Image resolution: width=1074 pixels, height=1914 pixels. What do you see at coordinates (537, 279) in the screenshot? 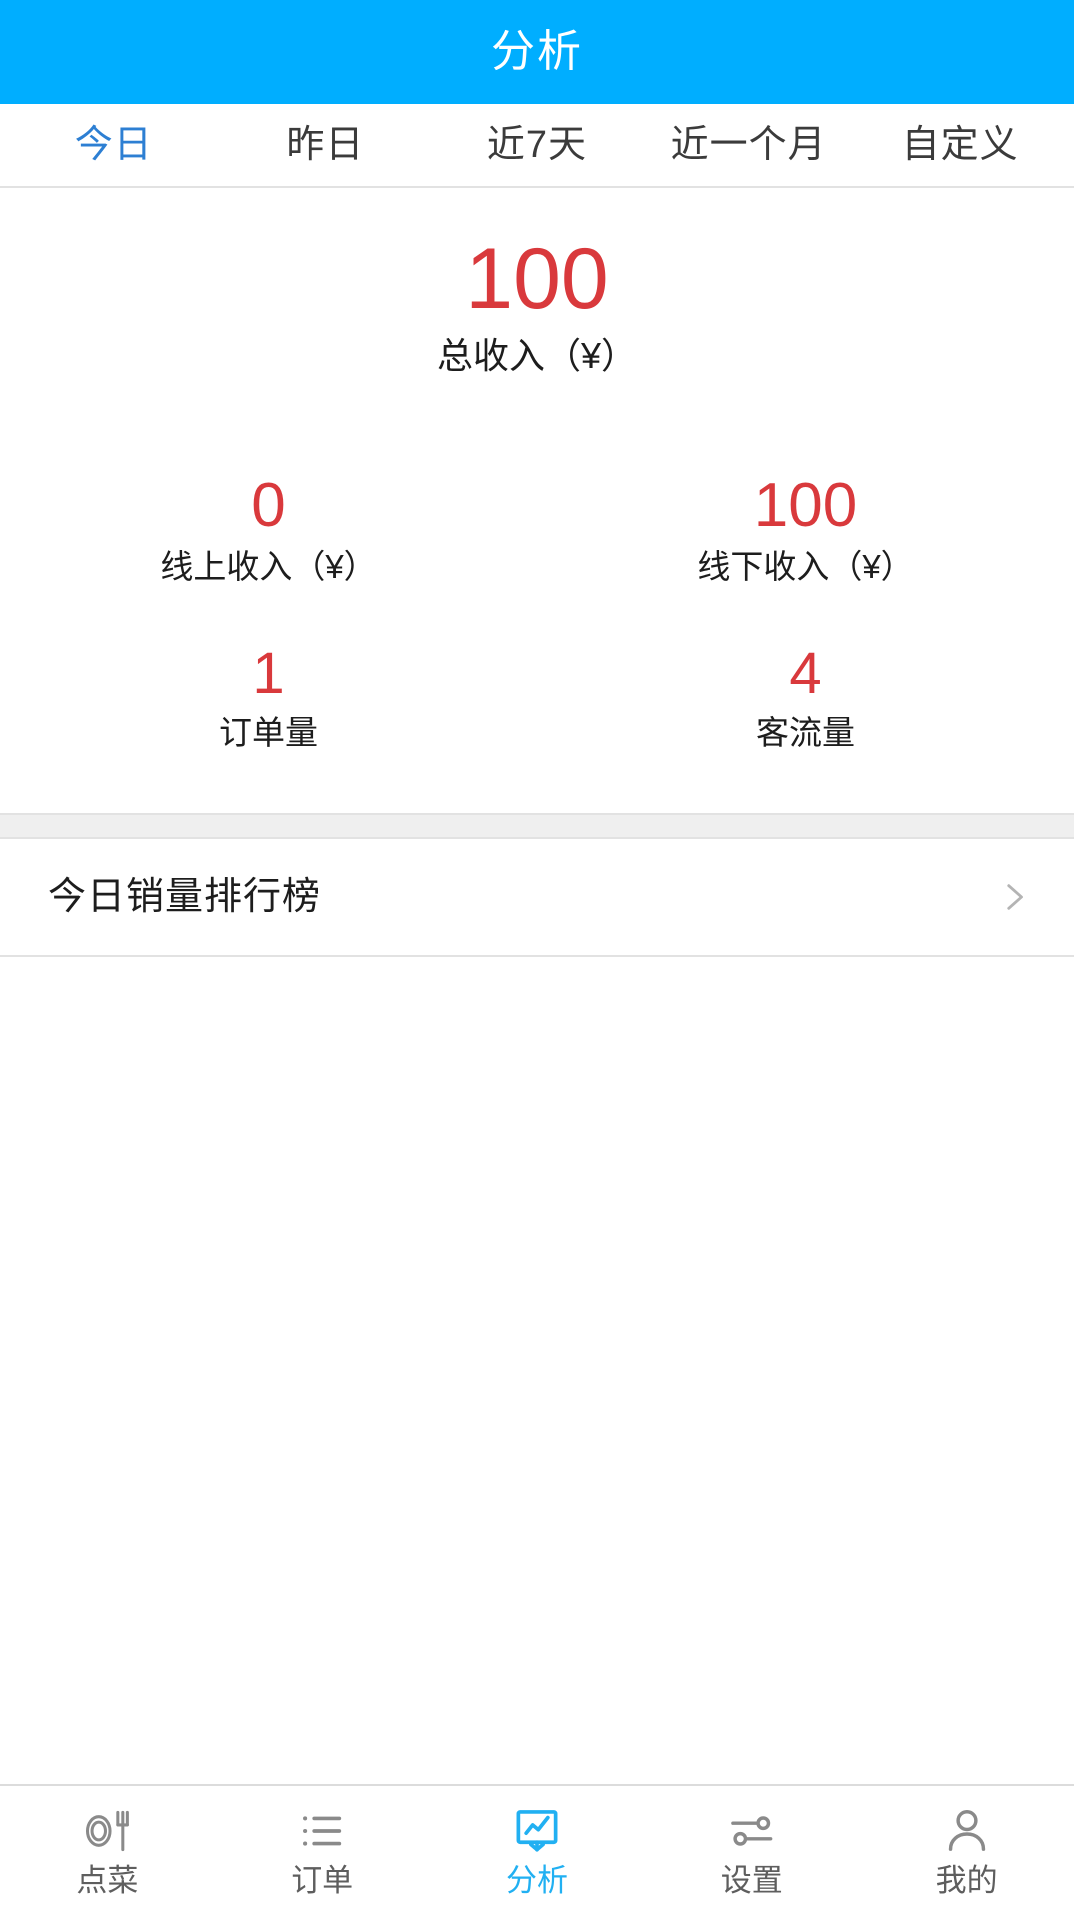
I see `total-revenue-value: 100` at bounding box center [537, 279].